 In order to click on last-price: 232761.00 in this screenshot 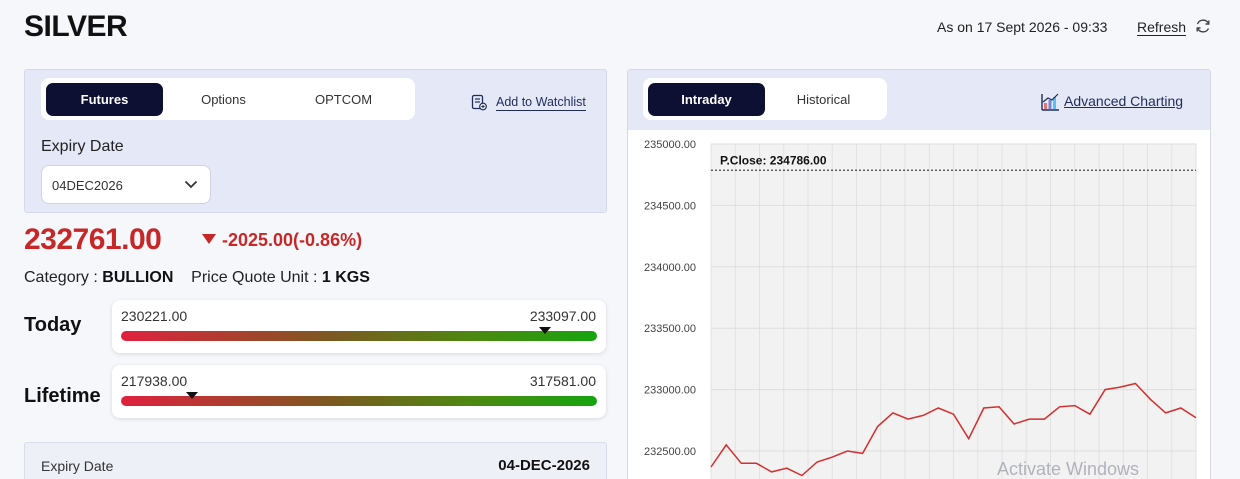, I will do `click(93, 239)`.